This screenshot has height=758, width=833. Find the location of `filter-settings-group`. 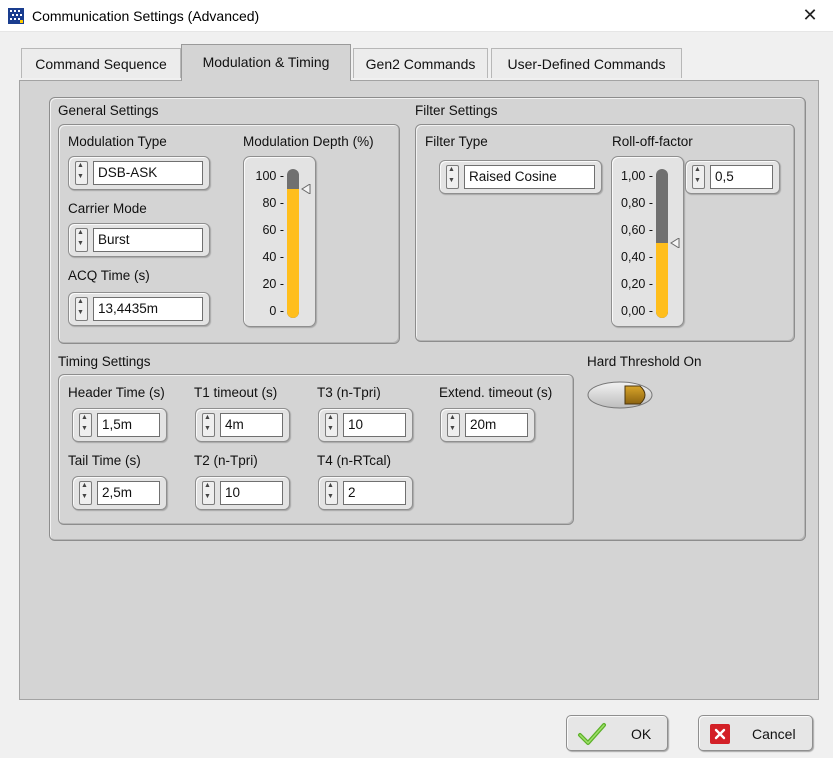

filter-settings-group is located at coordinates (605, 233).